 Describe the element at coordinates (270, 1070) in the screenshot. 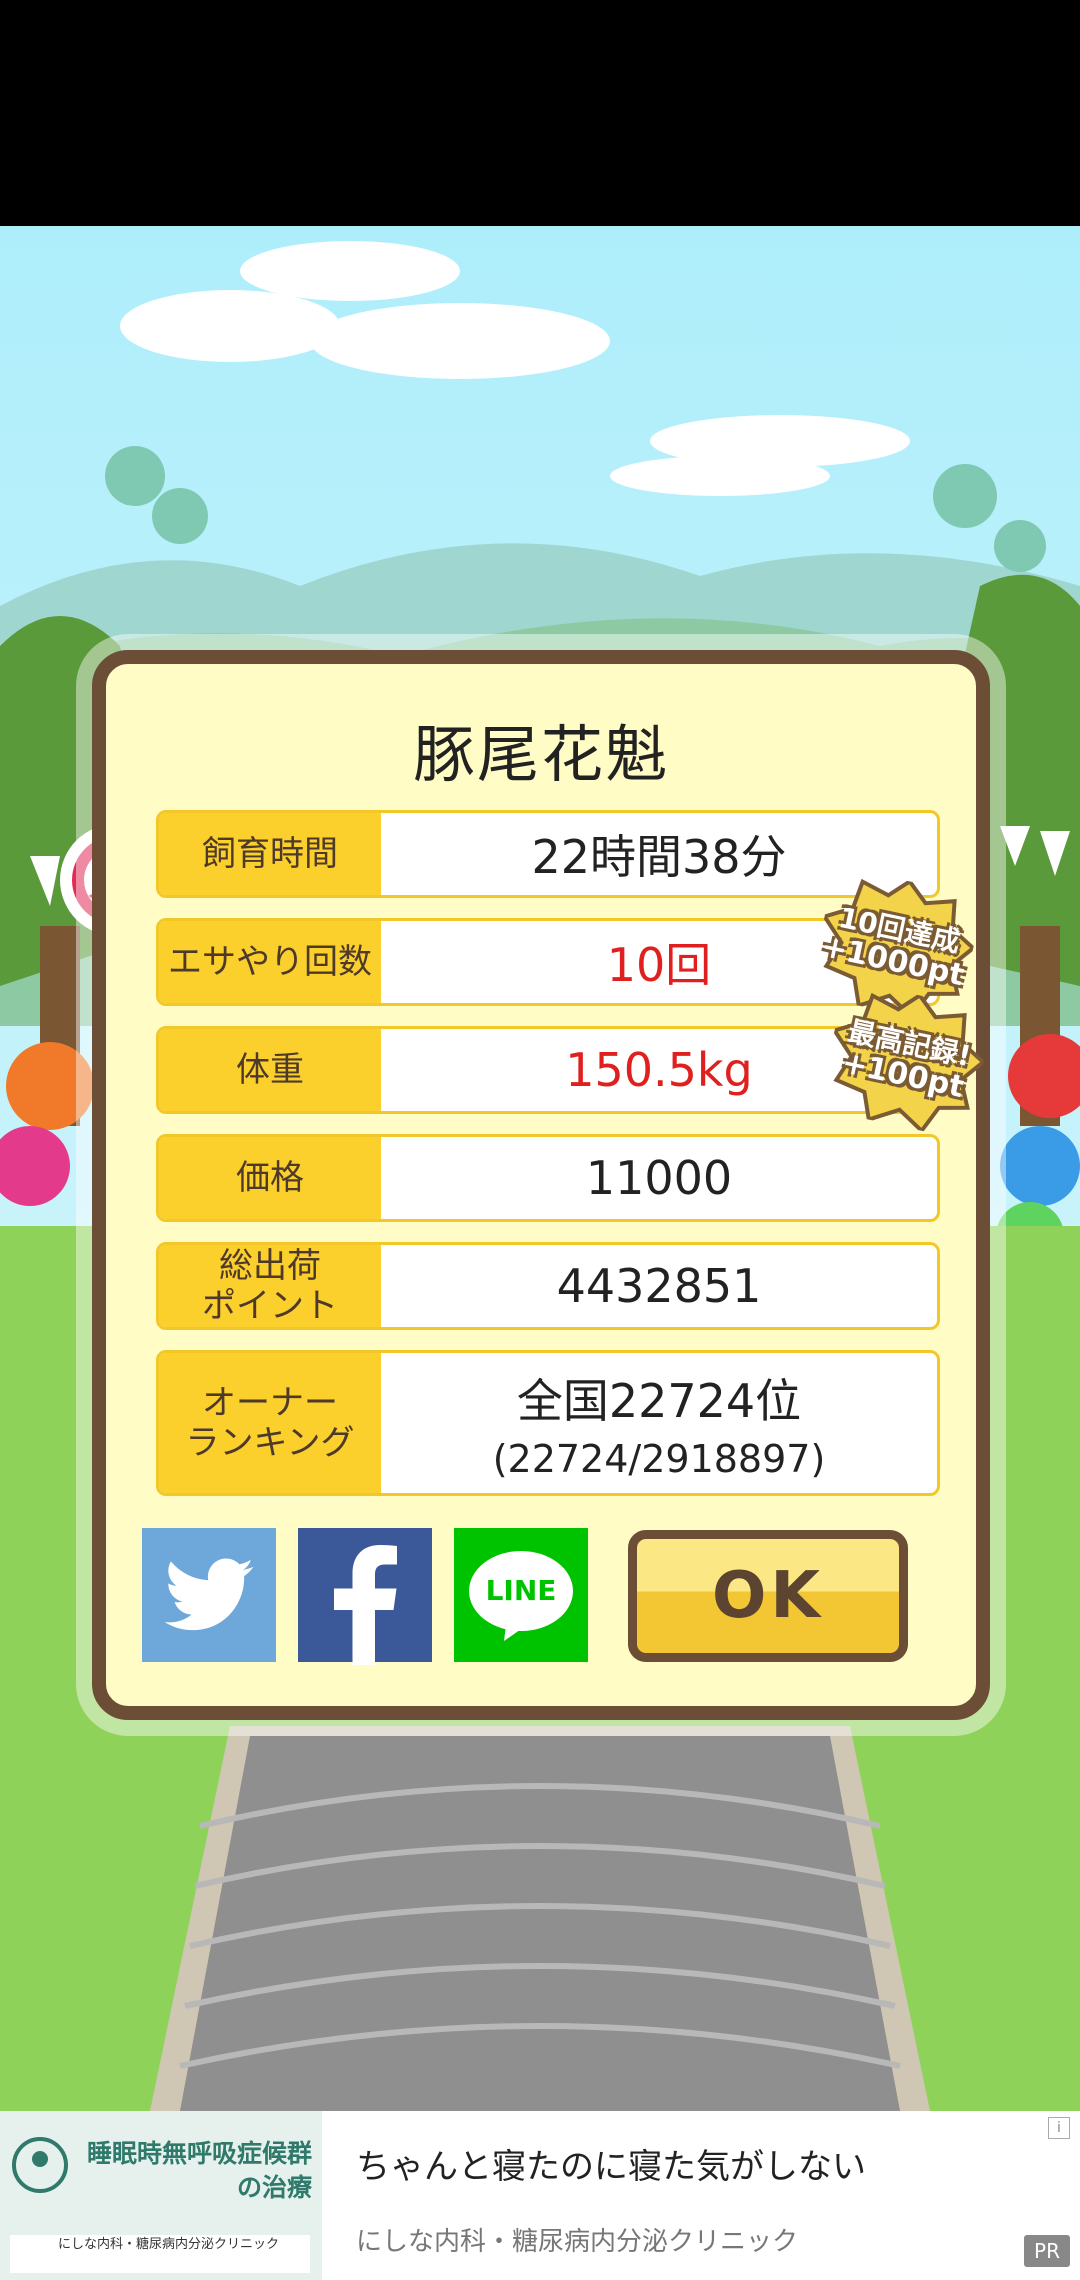

I see `row-label: 体重` at that location.